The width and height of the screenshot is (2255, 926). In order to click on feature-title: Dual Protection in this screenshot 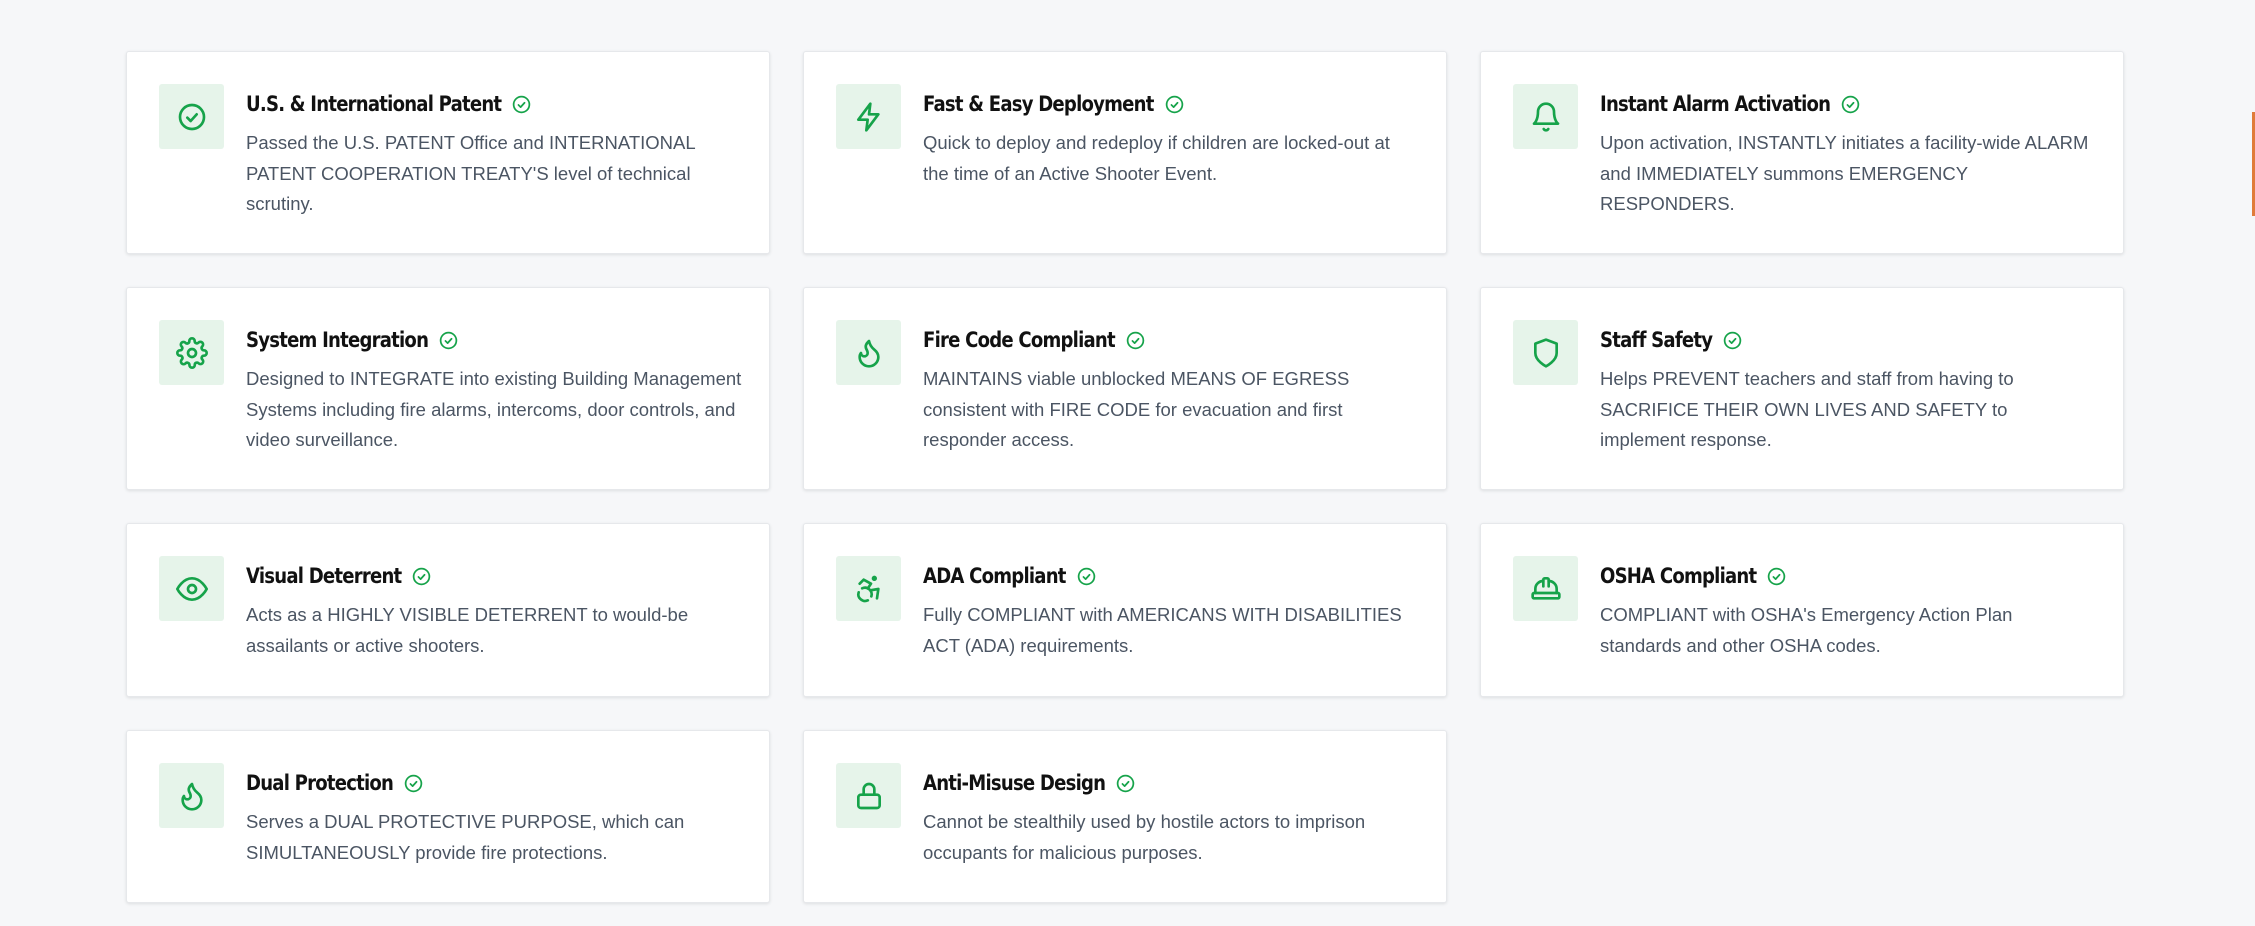, I will do `click(320, 783)`.